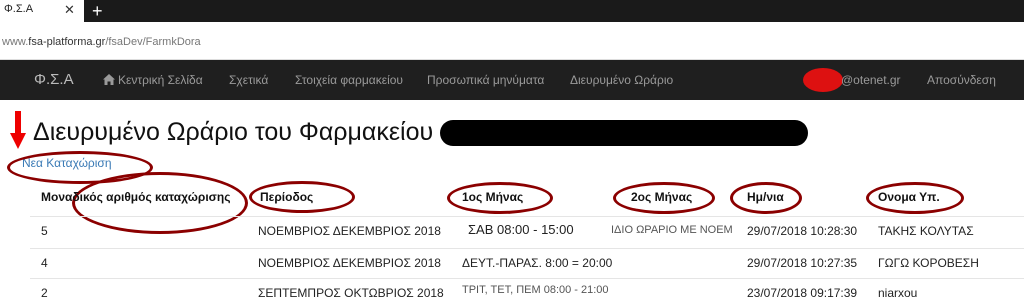  I want to click on column-header-month2: 2ος Μήνας, so click(662, 197).